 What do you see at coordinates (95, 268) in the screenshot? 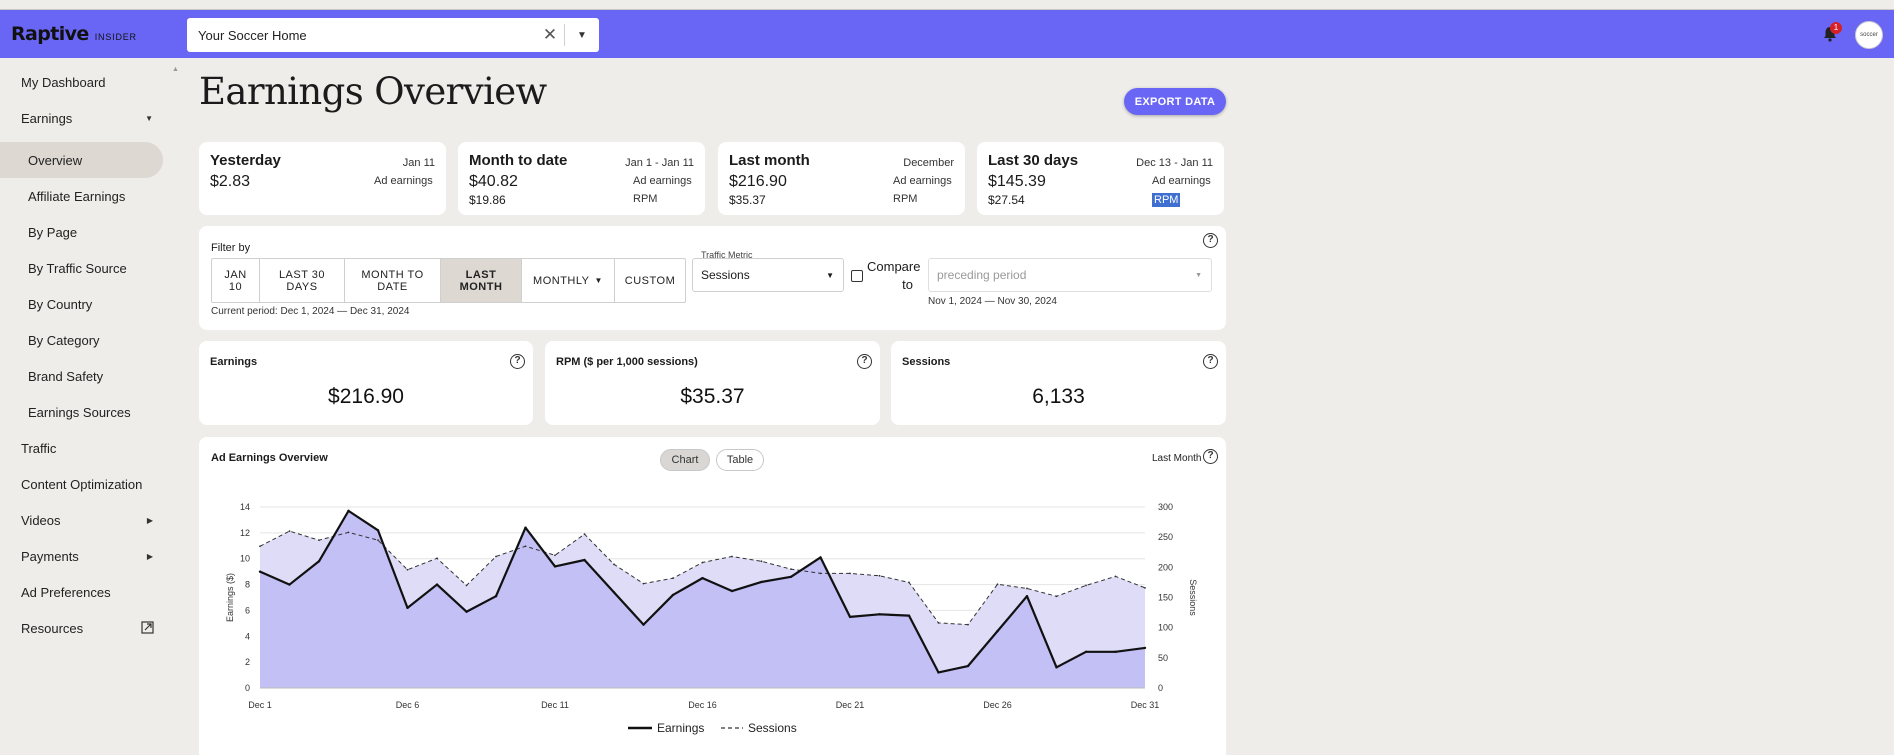
I see `sidebar-item-by-traffic-source: By Traffic Source` at bounding box center [95, 268].